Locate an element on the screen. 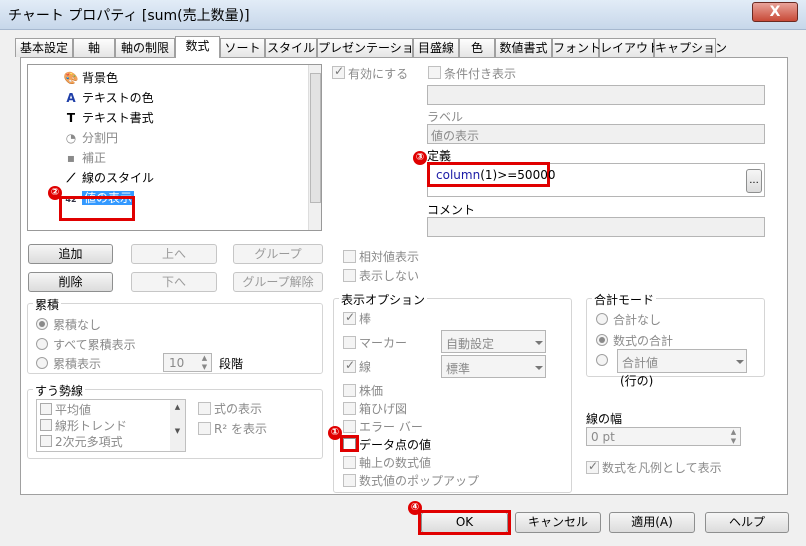 This screenshot has width=806, height=546. show-r2-checkbox is located at coordinates (204, 428).